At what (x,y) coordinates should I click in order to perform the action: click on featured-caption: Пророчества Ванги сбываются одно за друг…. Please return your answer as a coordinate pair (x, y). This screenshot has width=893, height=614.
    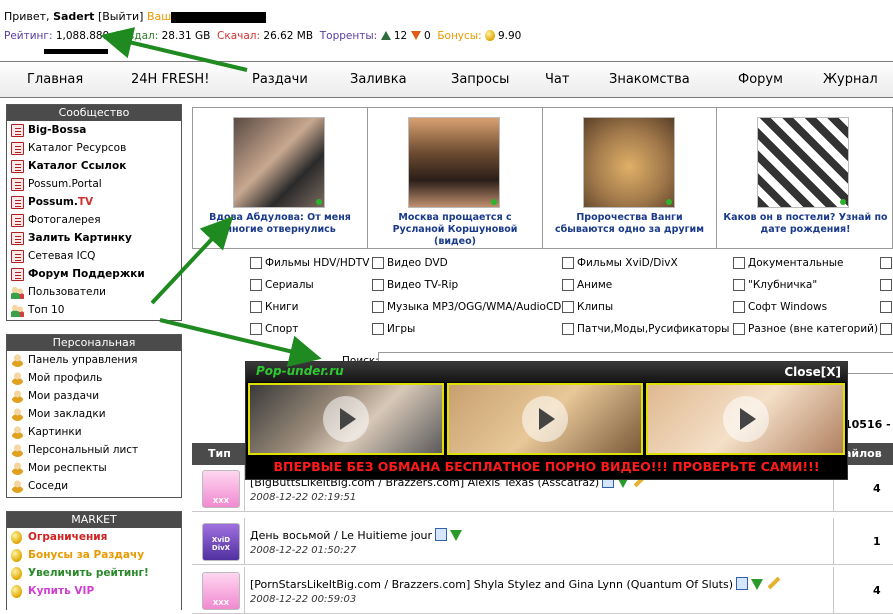
    Looking at the image, I should click on (629, 224).